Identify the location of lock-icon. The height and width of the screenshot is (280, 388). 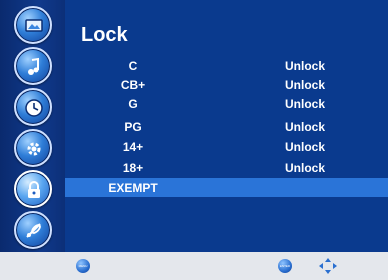
(33, 189).